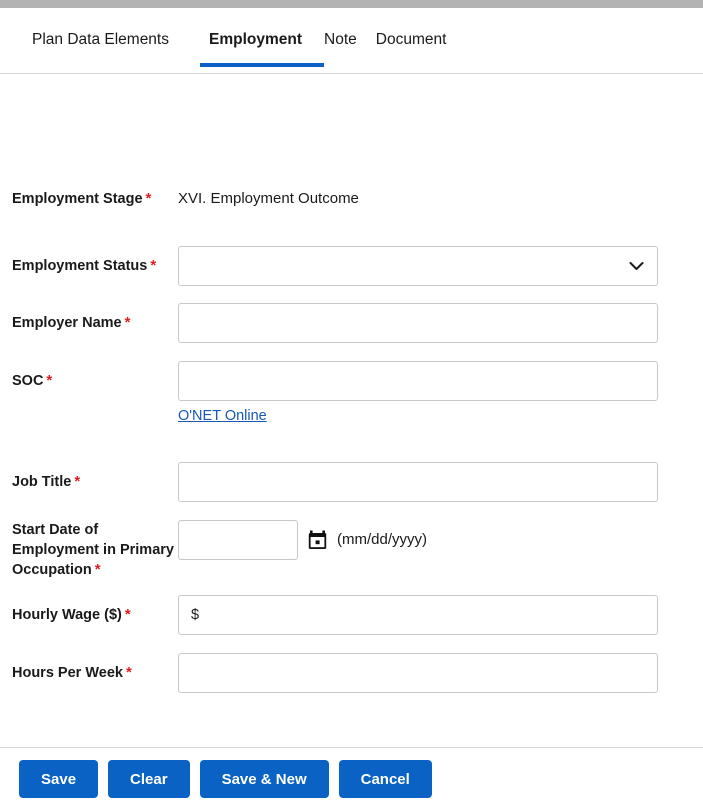  I want to click on employment-status-select-wrap, so click(418, 266).